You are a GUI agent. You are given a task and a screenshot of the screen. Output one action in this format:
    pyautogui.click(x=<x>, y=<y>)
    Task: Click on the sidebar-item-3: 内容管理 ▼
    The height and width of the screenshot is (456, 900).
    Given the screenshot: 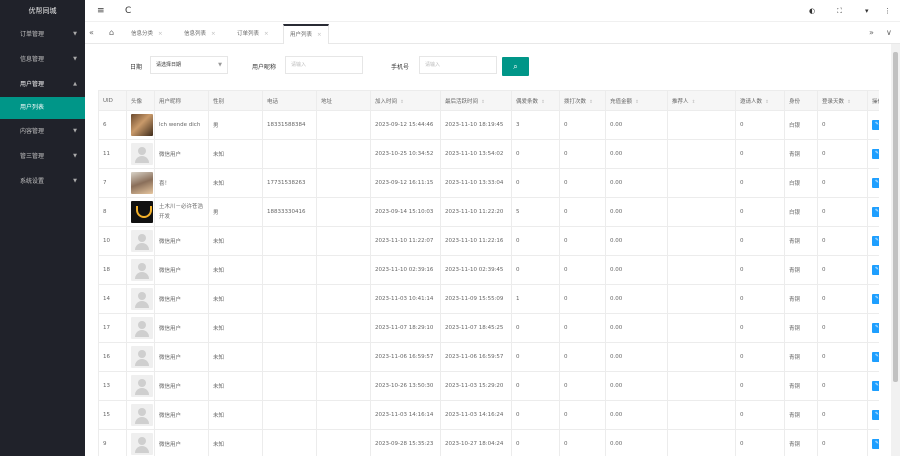 What is the action you would take?
    pyautogui.click(x=42, y=131)
    